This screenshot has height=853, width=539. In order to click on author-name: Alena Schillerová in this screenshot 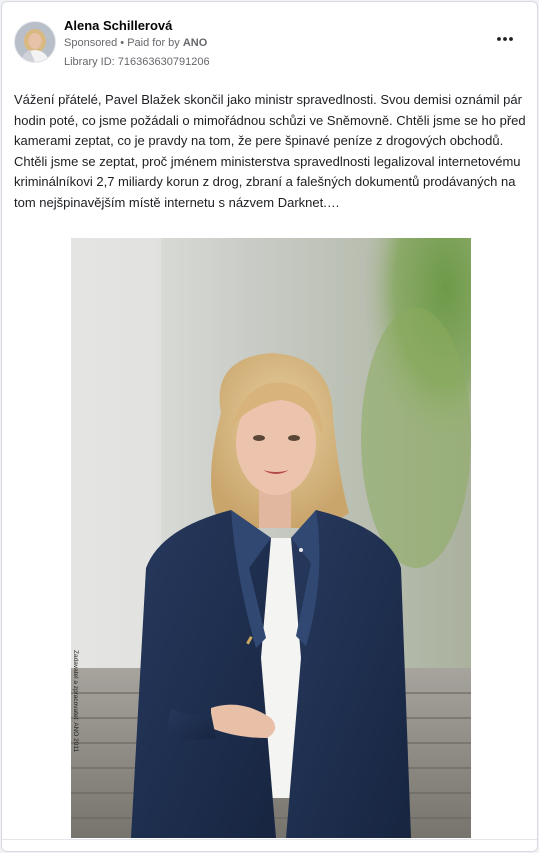, I will do `click(118, 25)`.